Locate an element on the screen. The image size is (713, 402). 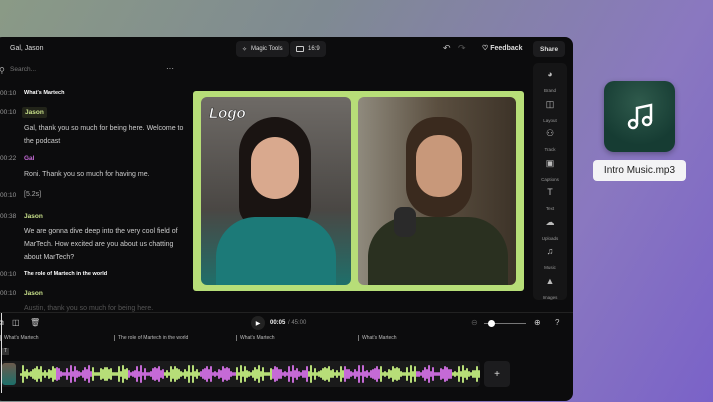
tool-brand: ◕ Brand is located at coordinates (550, 83).